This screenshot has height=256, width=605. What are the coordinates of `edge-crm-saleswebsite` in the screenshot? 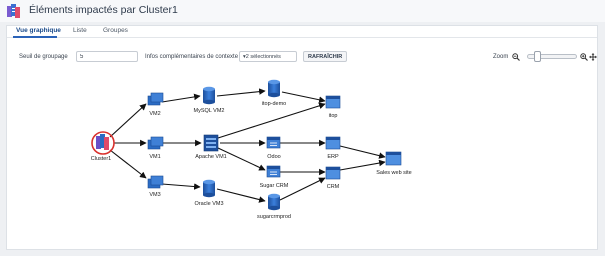 It's located at (362, 165).